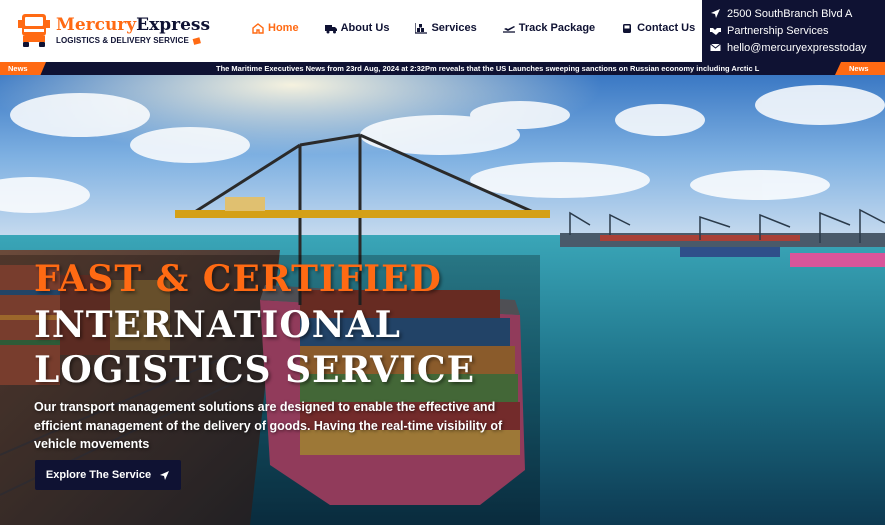  What do you see at coordinates (283, 28) in the screenshot?
I see `nav-home-label: Home` at bounding box center [283, 28].